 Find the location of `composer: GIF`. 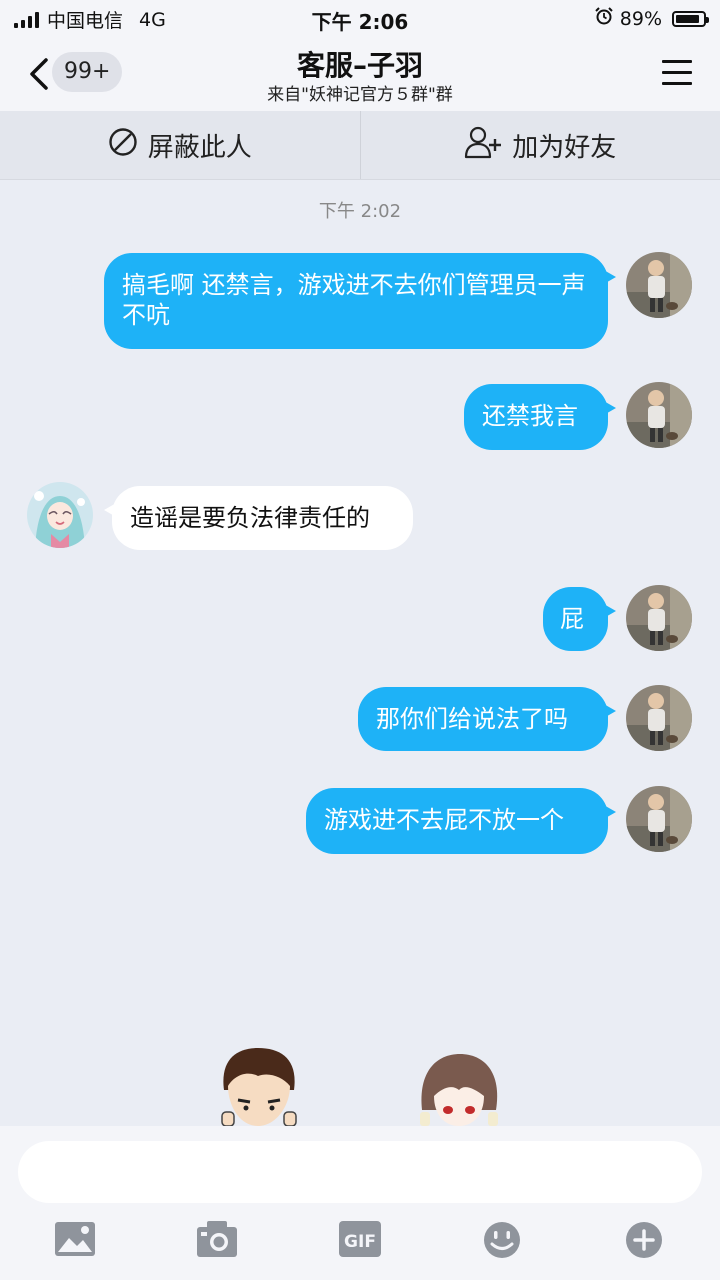

composer: GIF is located at coordinates (360, 1203).